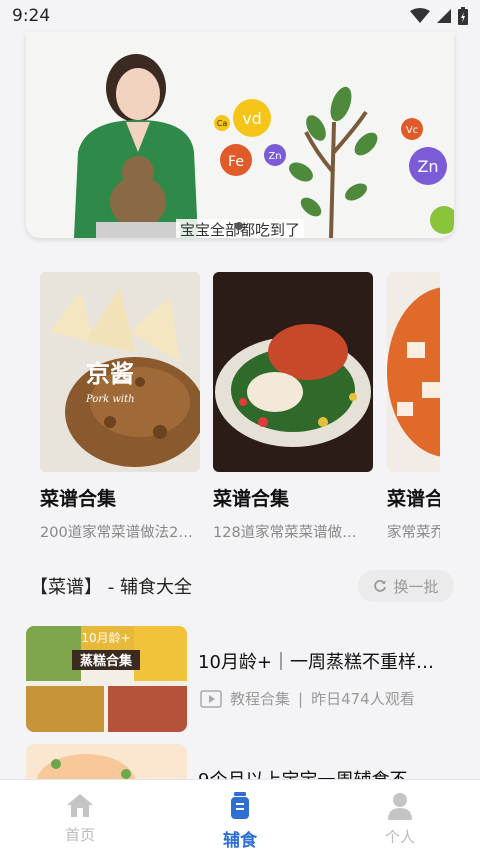 The width and height of the screenshot is (480, 855). Describe the element at coordinates (307, 698) in the screenshot. I see `recipe-meta: 教程合集 | 昨日474人观看` at that location.